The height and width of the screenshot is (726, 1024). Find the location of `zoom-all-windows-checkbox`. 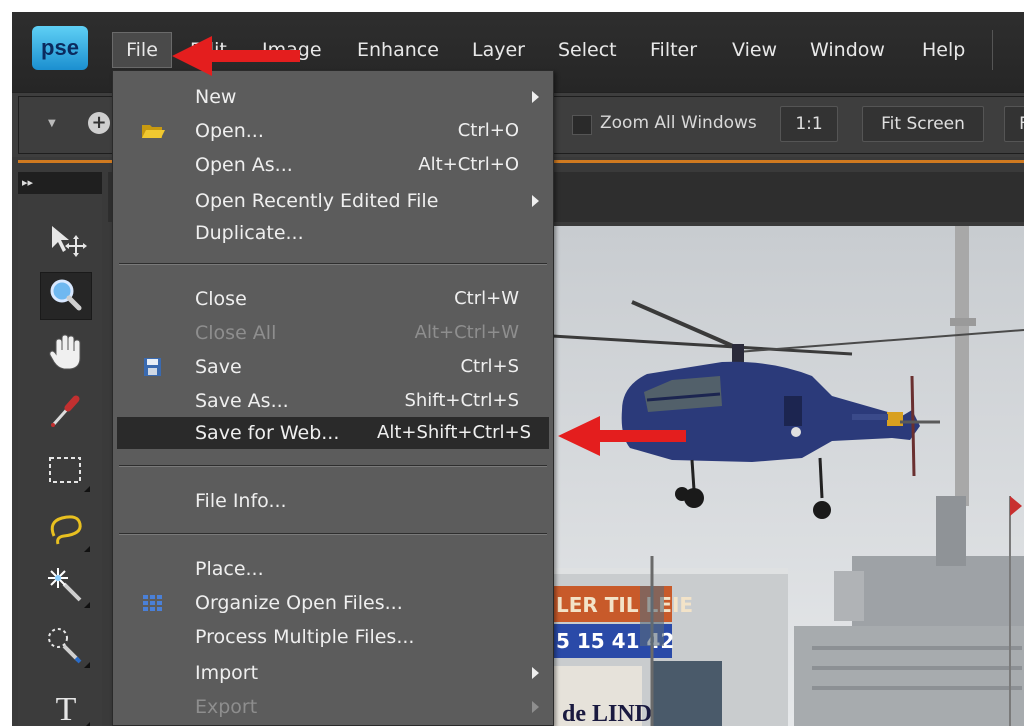

zoom-all-windows-checkbox is located at coordinates (582, 125).